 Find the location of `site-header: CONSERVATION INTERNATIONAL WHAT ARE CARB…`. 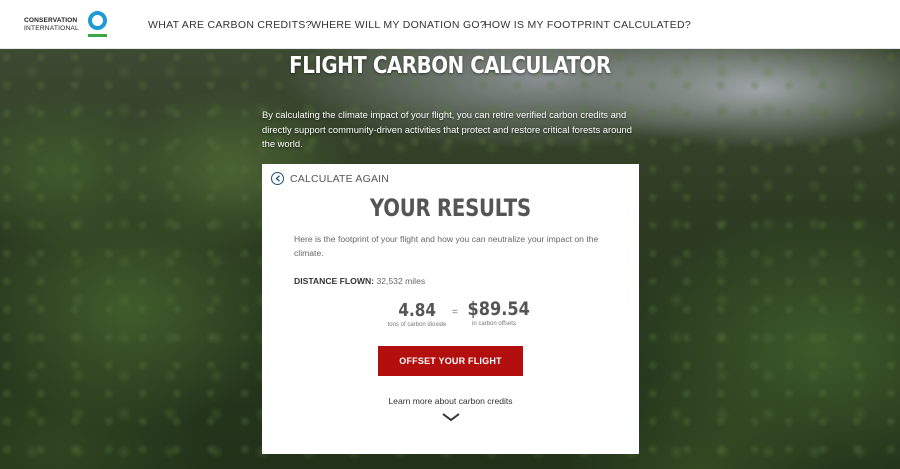

site-header: CONSERVATION INTERNATIONAL WHAT ARE CARB… is located at coordinates (450, 24).